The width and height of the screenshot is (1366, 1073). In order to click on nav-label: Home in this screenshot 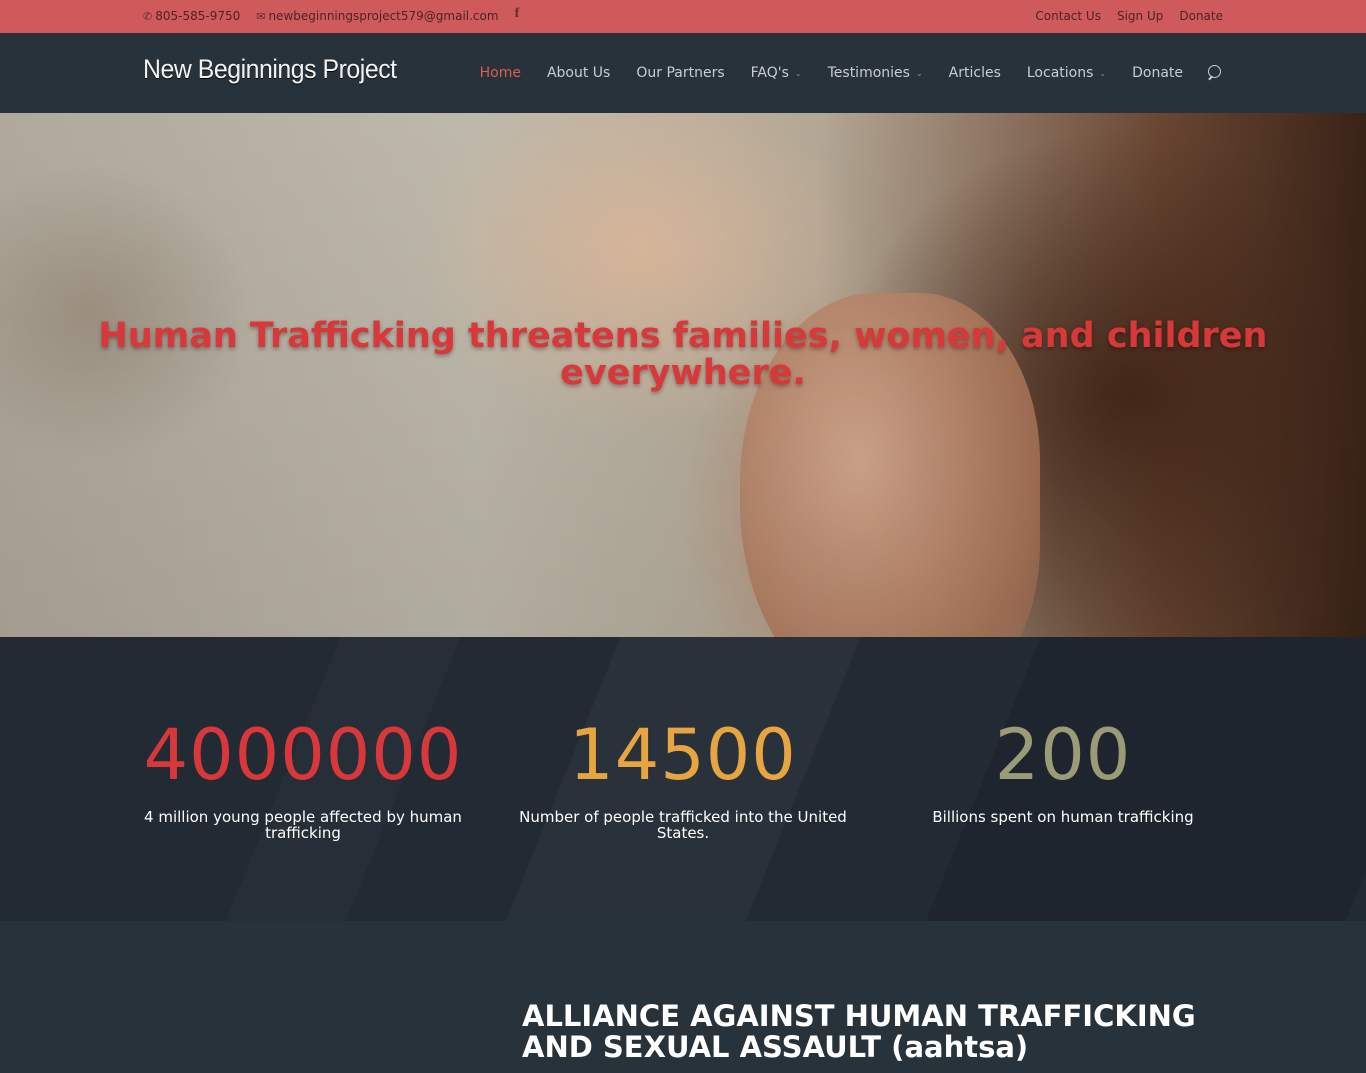, I will do `click(500, 73)`.